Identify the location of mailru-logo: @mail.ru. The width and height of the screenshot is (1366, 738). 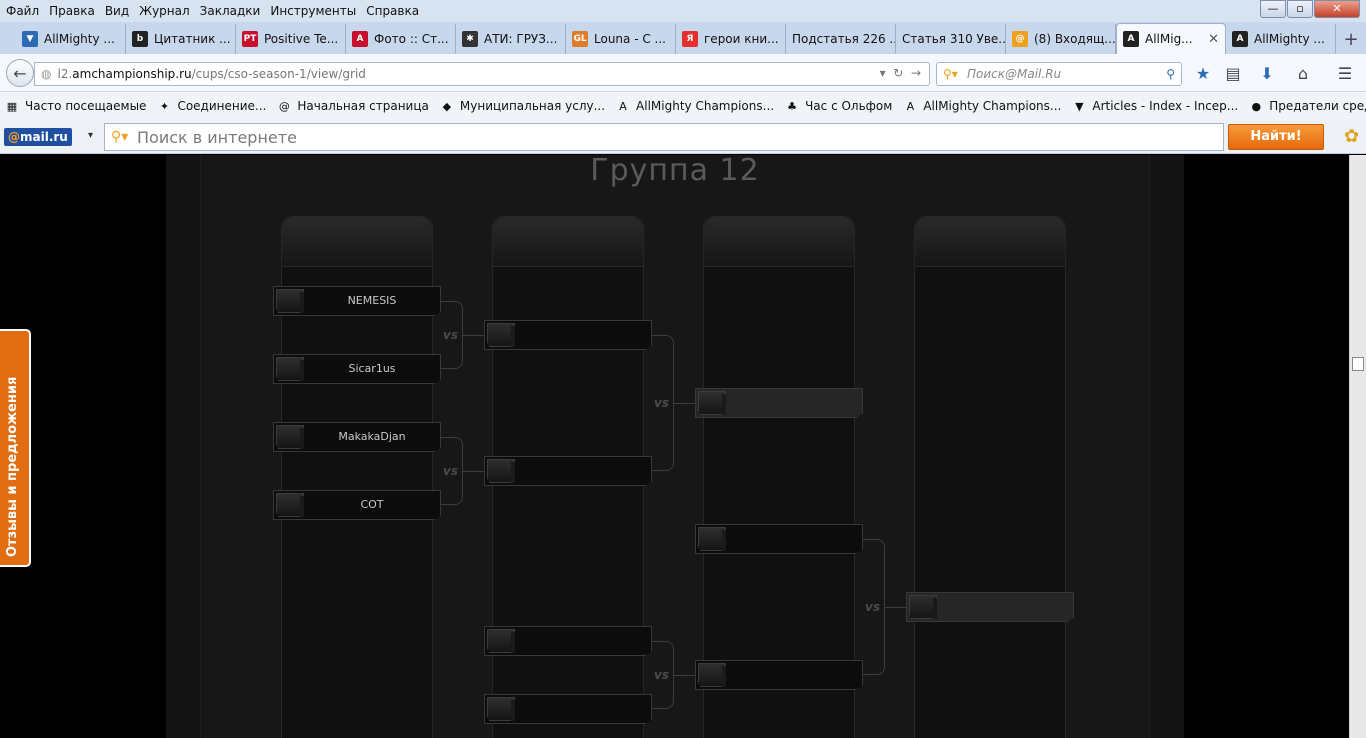
(38, 137).